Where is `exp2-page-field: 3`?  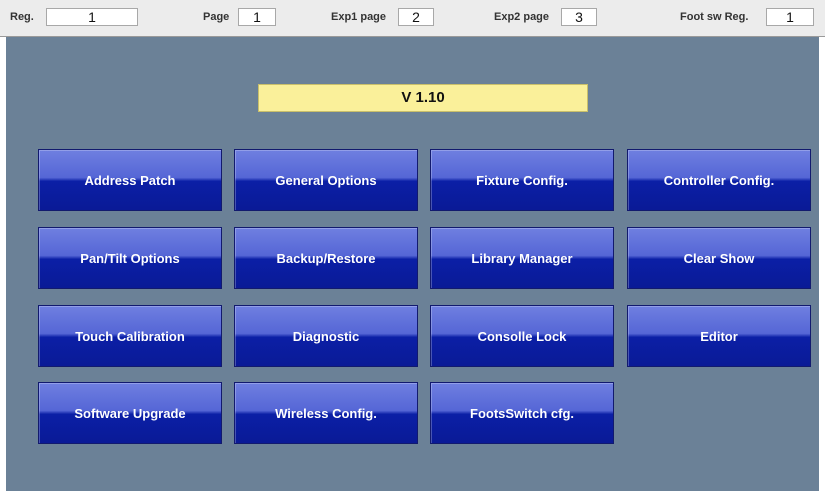 exp2-page-field: 3 is located at coordinates (579, 17).